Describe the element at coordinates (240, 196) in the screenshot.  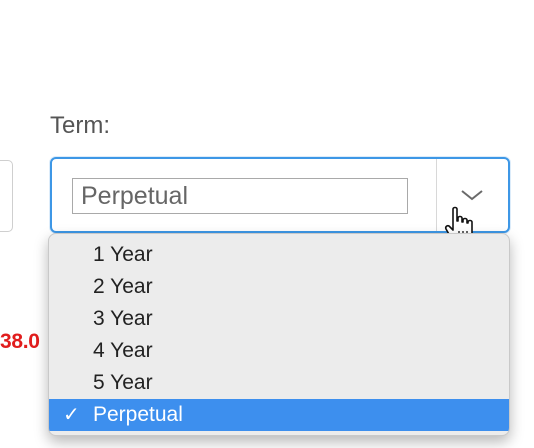
I see `term-select-value: Perpetual` at that location.